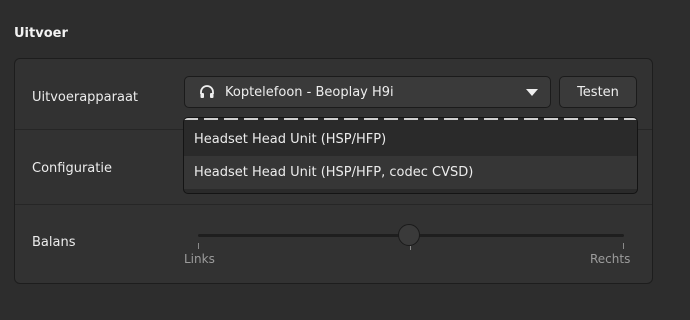  I want to click on config-option: Headset Head Unit (HSP/HFP, codec CVSD), so click(410, 172).